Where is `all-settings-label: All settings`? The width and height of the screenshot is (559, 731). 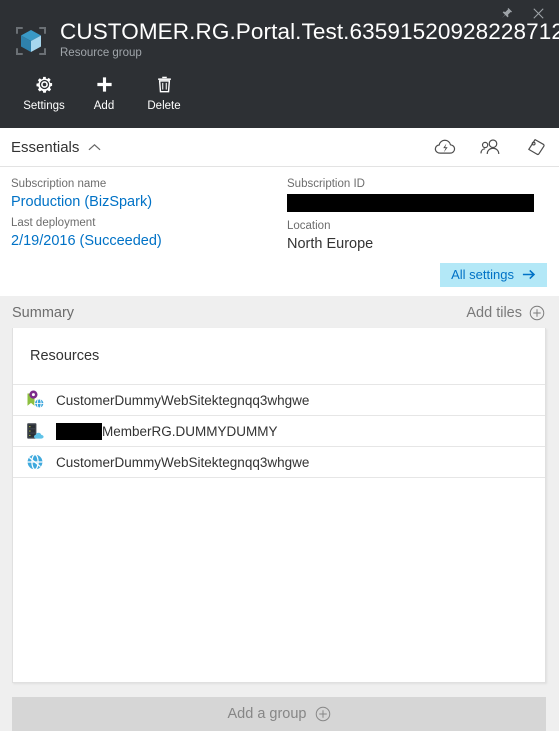
all-settings-label: All settings is located at coordinates (482, 274).